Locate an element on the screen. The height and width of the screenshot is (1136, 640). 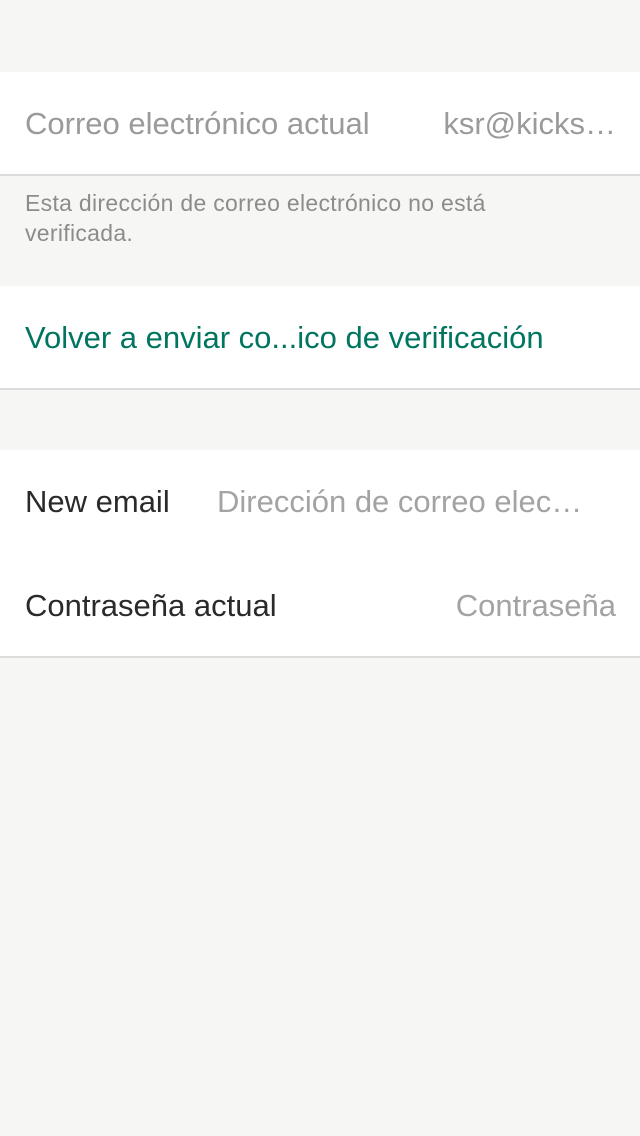
new-email-row: New email is located at coordinates (320, 502).